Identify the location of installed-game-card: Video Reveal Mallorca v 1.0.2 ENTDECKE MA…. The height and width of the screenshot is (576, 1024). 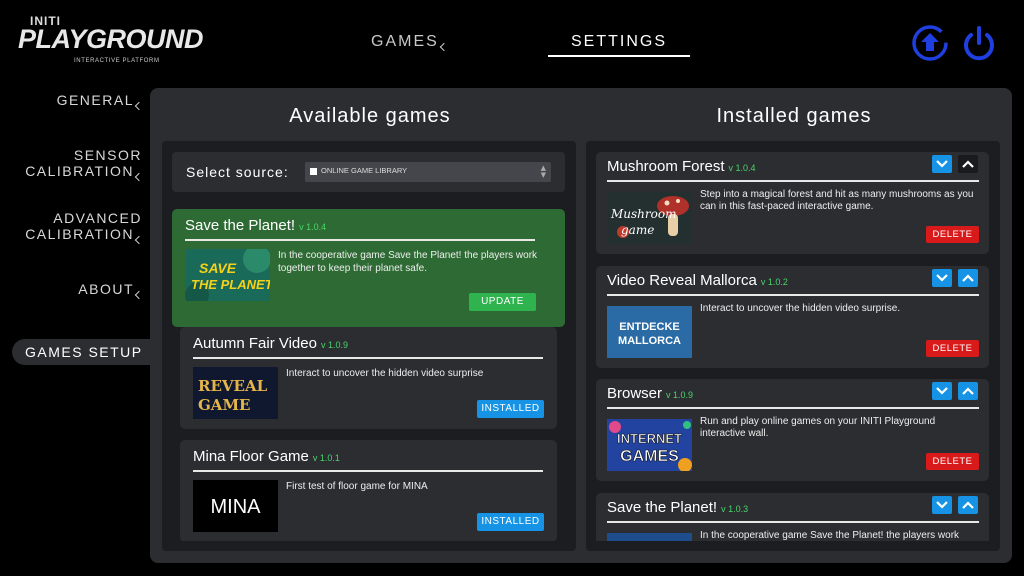
(792, 317).